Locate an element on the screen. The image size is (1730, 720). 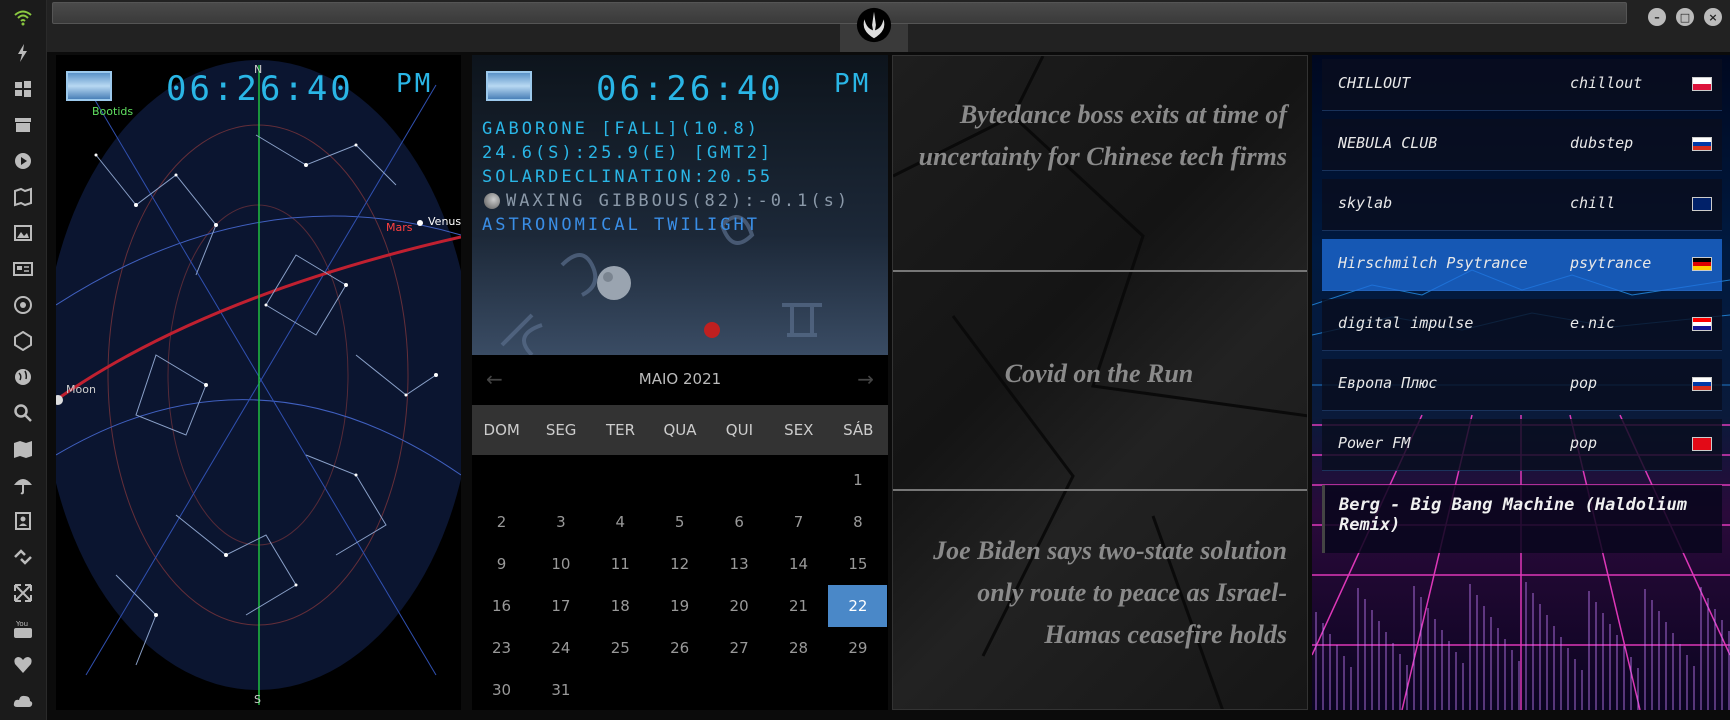
calendar-day: 18 is located at coordinates (620, 606).